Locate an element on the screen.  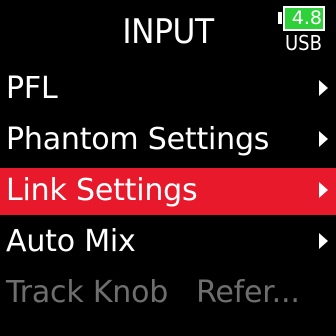
screen-title: INPUT is located at coordinates (168, 32).